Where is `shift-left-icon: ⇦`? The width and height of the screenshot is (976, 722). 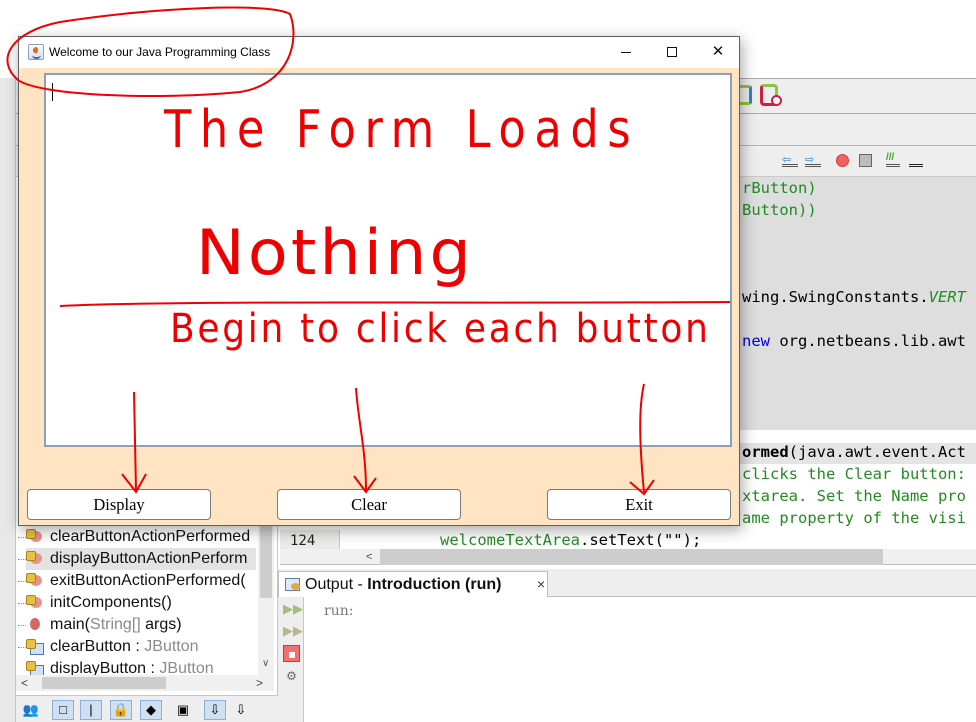 shift-left-icon: ⇦ is located at coordinates (790, 160).